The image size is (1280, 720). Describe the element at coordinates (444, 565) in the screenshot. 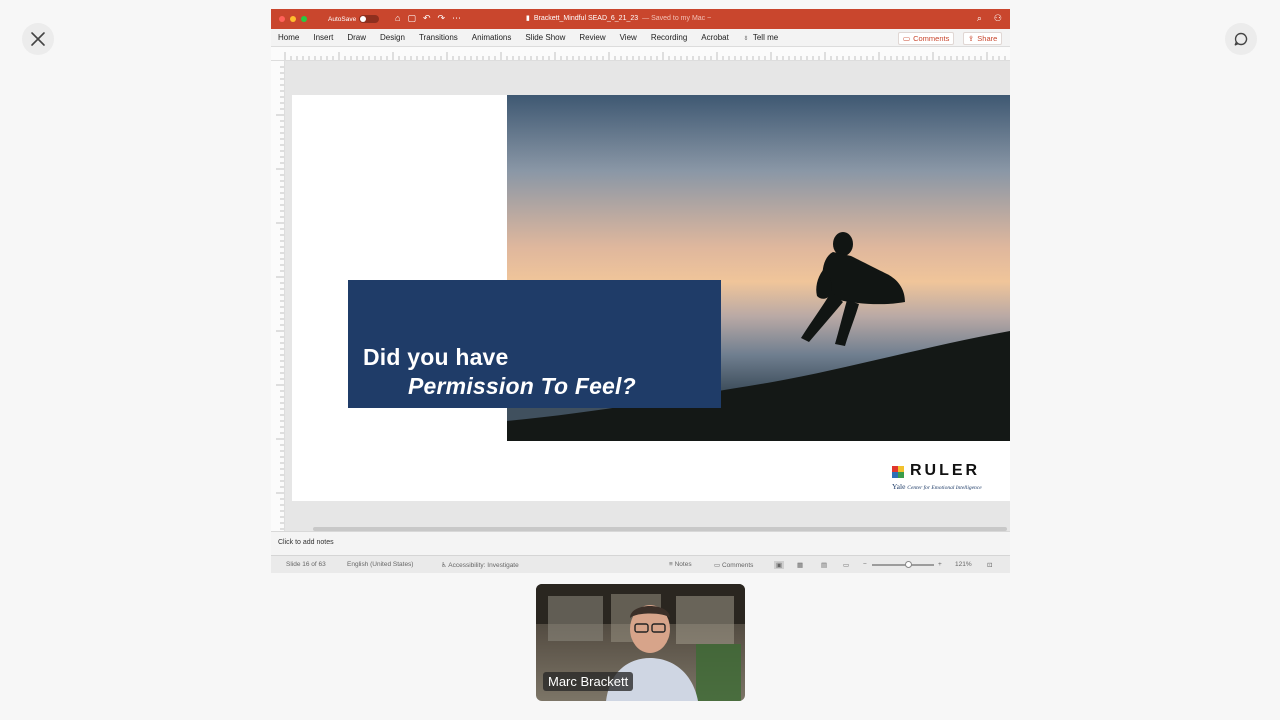

I see `accessibility-icon: ♿` at that location.